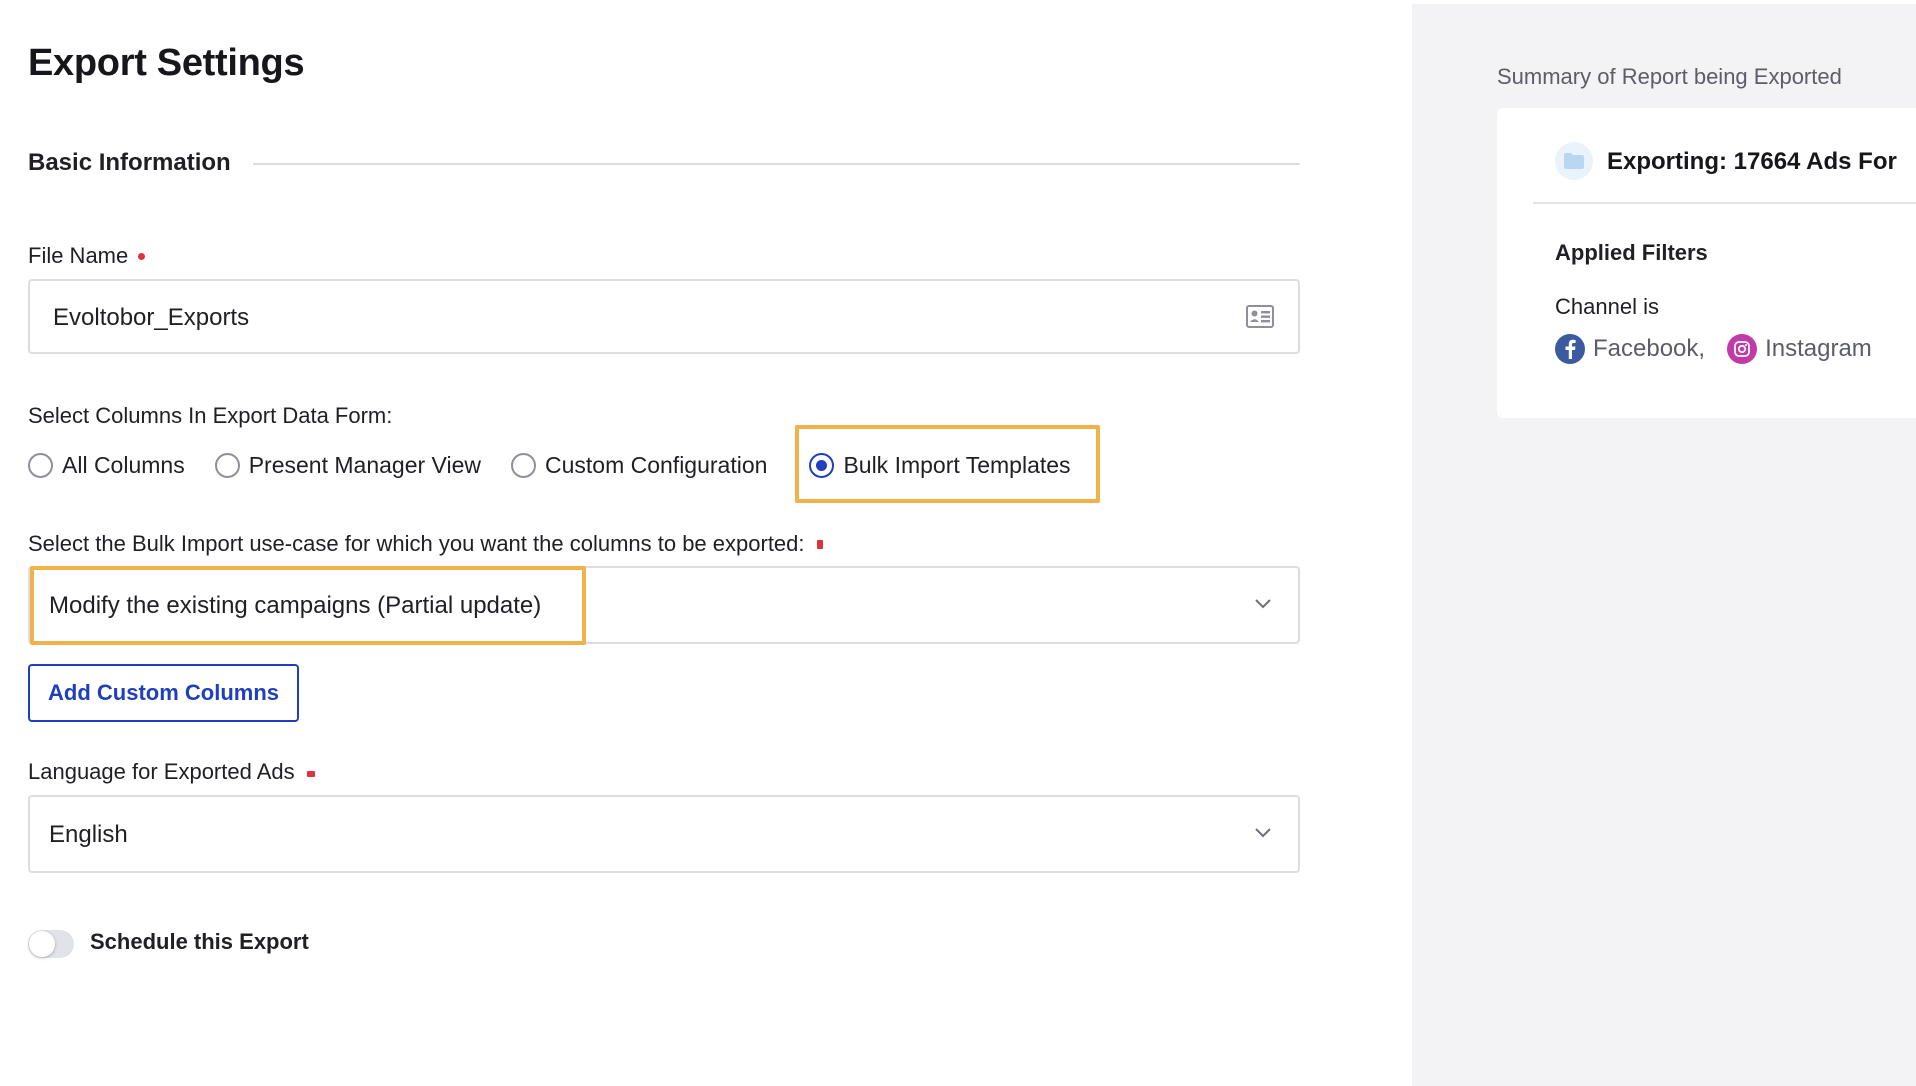 The height and width of the screenshot is (1086, 1916). I want to click on add-custom-columns-button: Add Custom Columns, so click(163, 693).